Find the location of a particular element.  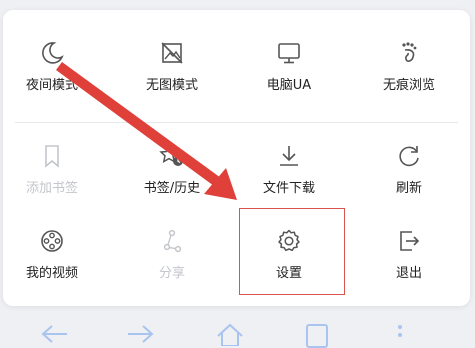

no-image-icon is located at coordinates (172, 53).